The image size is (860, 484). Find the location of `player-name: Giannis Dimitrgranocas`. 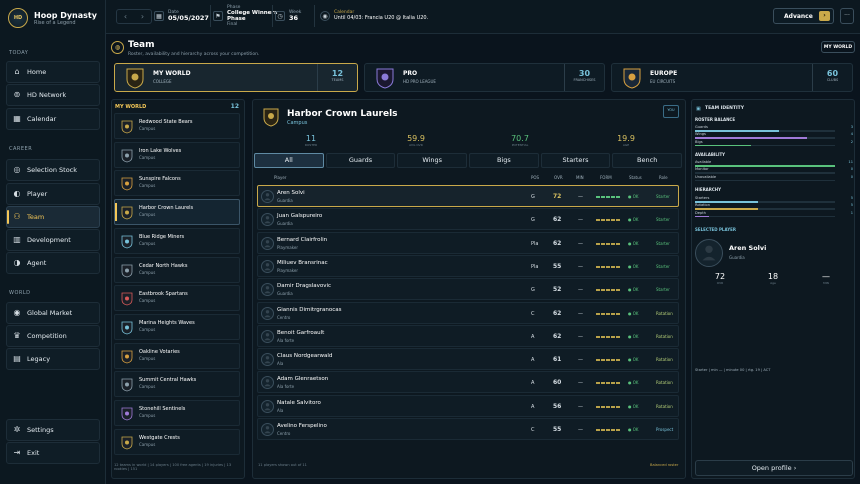

player-name: Giannis Dimitrgranocas is located at coordinates (309, 309).